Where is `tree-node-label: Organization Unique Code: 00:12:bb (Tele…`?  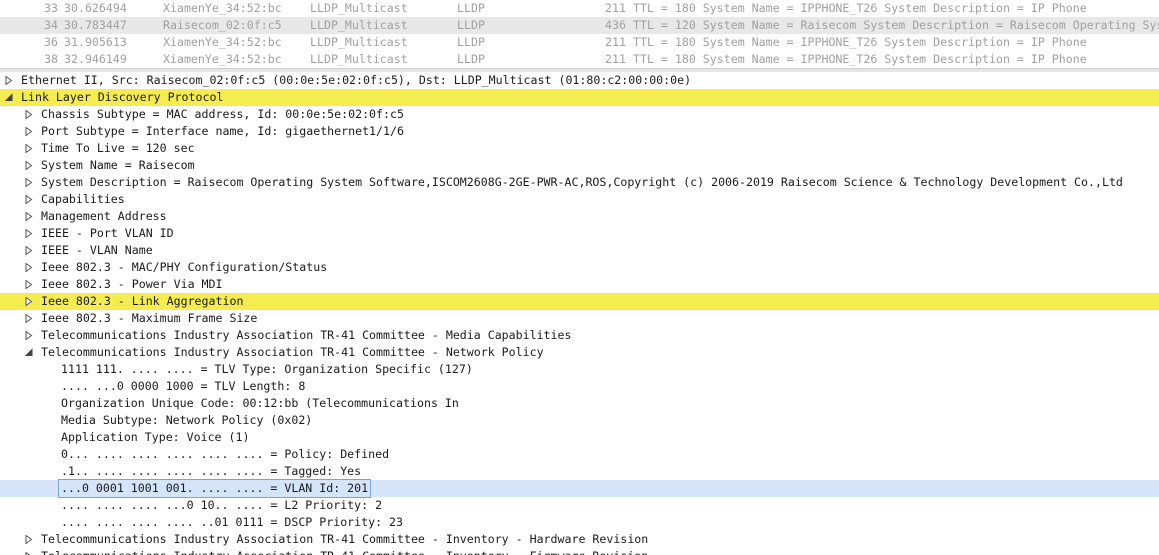 tree-node-label: Organization Unique Code: 00:12:bb (Tele… is located at coordinates (260, 403).